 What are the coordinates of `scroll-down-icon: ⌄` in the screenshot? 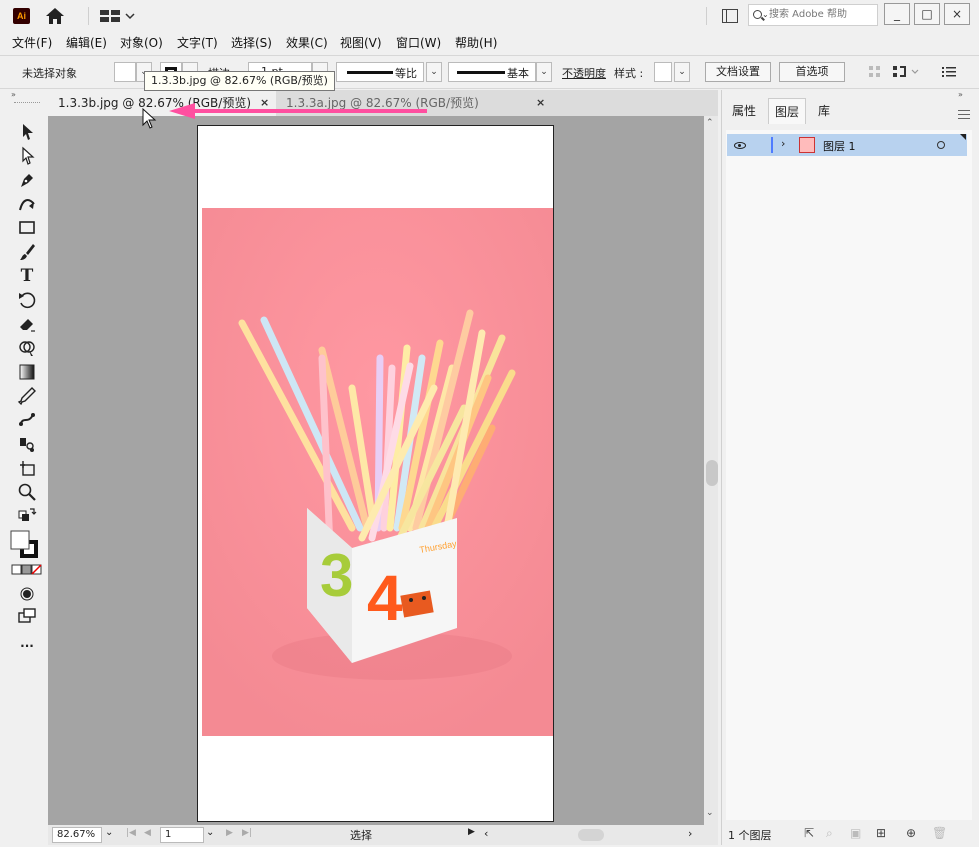 It's located at (710, 813).